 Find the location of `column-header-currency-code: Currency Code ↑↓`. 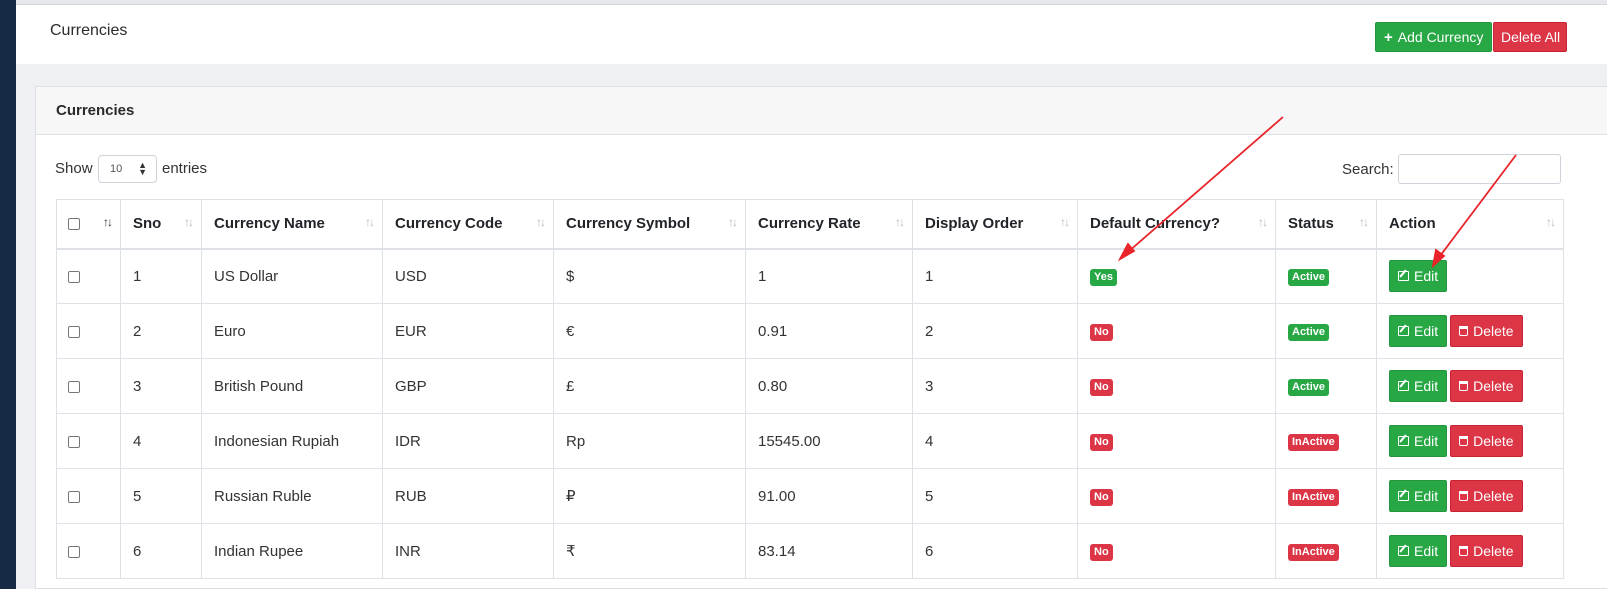

column-header-currency-code: Currency Code ↑↓ is located at coordinates (468, 224).